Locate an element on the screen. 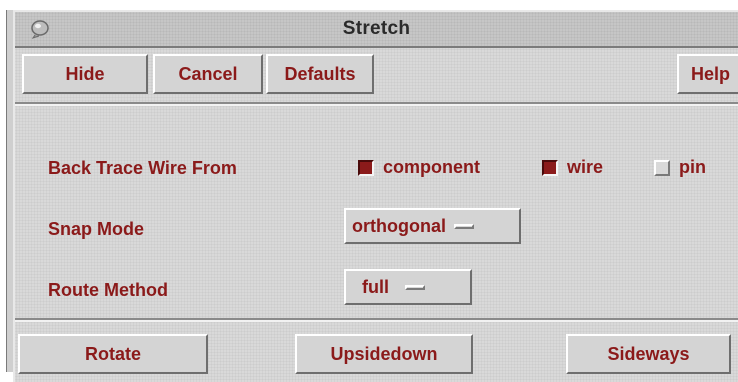 The width and height of the screenshot is (738, 382). wire-checkbox: wire is located at coordinates (572, 167).